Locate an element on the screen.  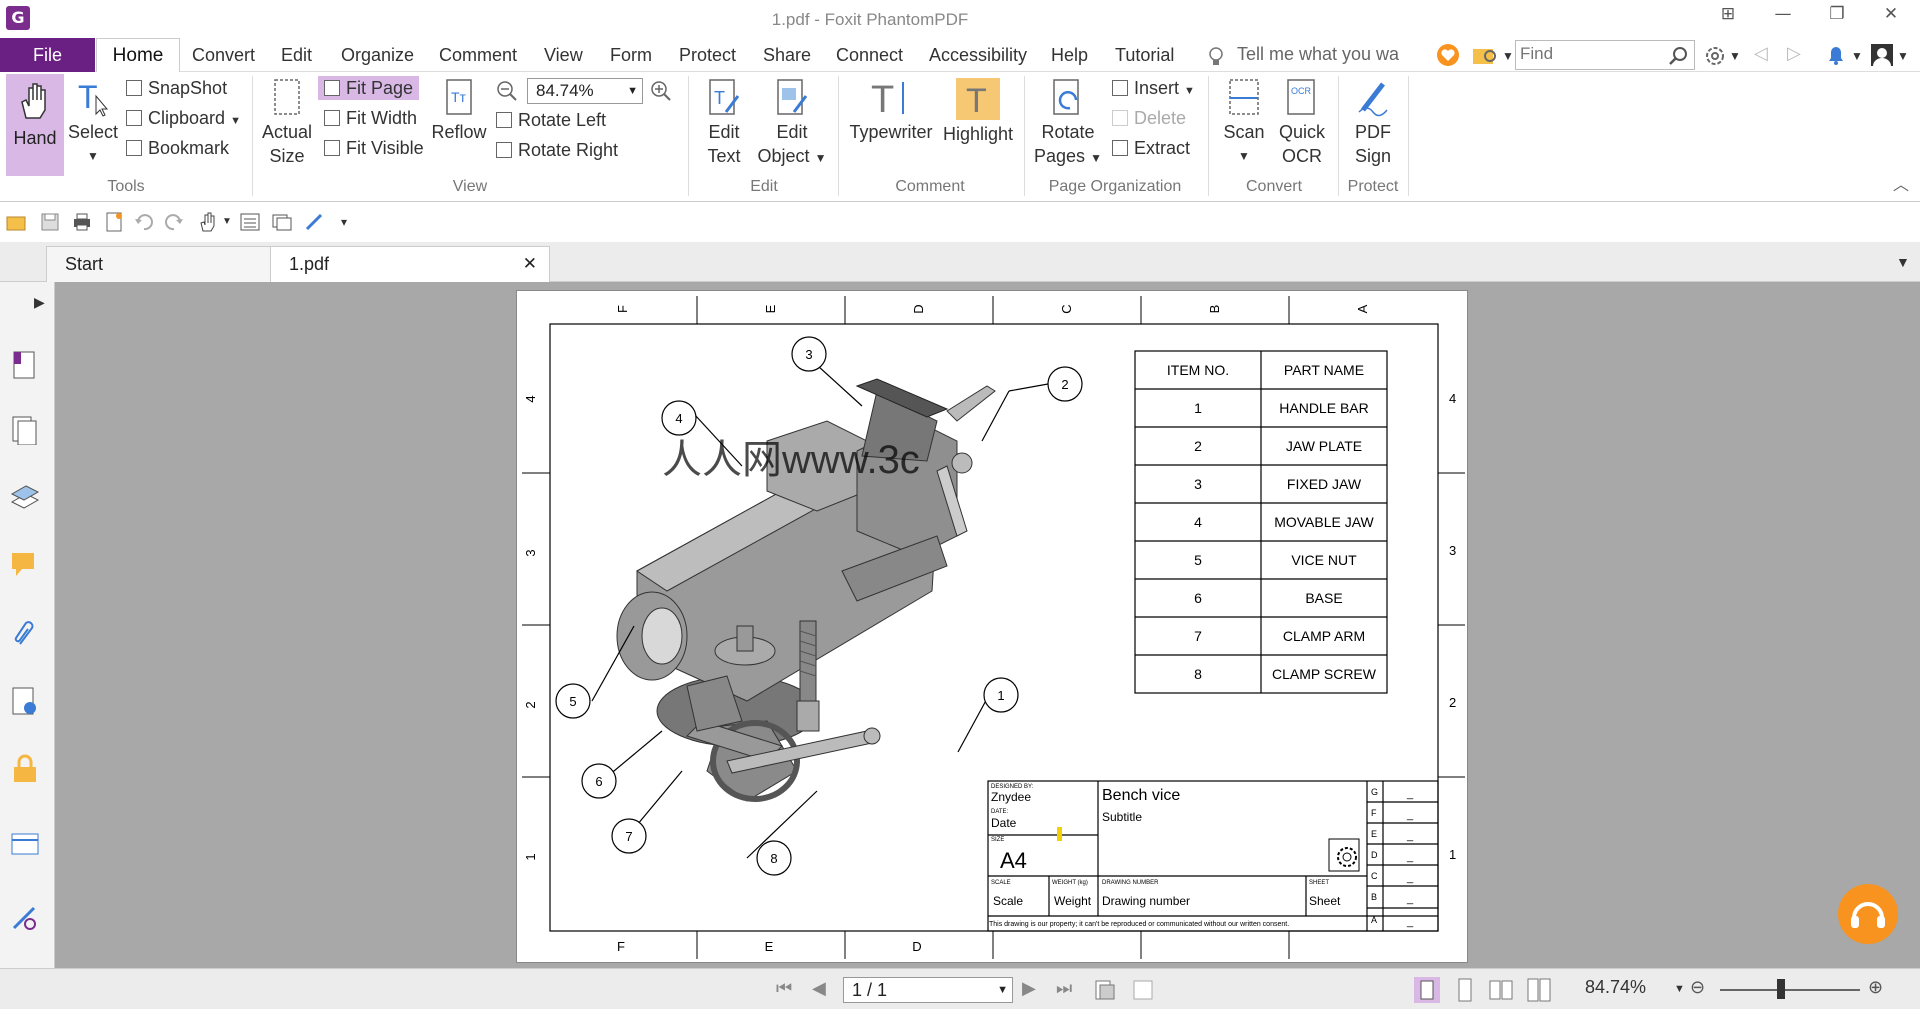
highlight-button: T Highlight is located at coordinates (978, 112).